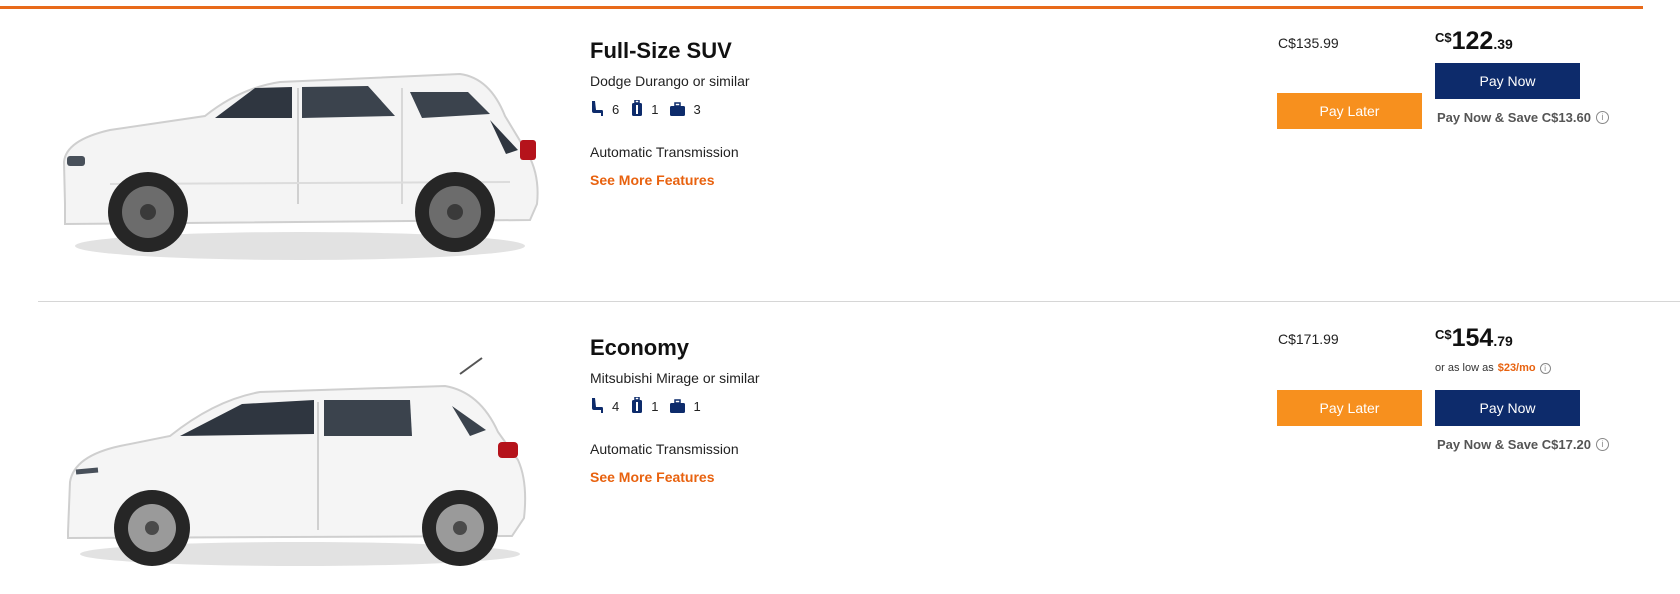  What do you see at coordinates (604, 406) in the screenshot?
I see `spec-seats: 4` at bounding box center [604, 406].